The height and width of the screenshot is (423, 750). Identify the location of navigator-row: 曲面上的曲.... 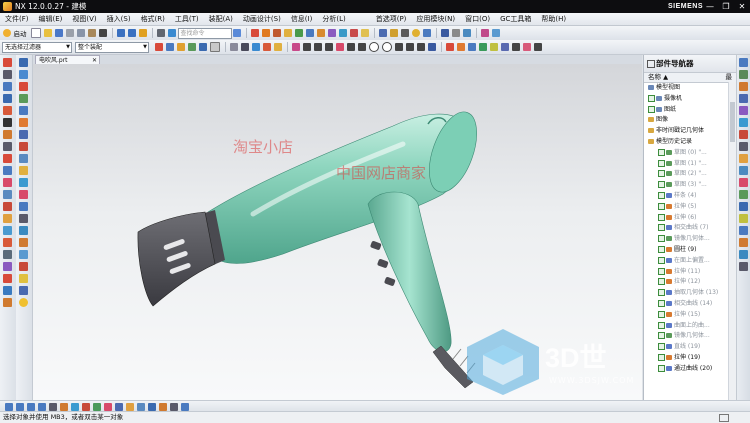
(690, 326).